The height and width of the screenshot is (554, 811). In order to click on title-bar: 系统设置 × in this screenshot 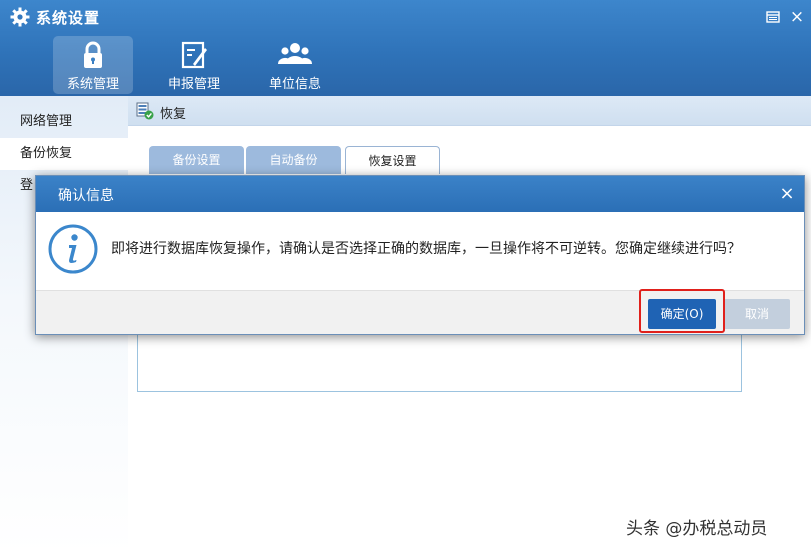, I will do `click(405, 17)`.